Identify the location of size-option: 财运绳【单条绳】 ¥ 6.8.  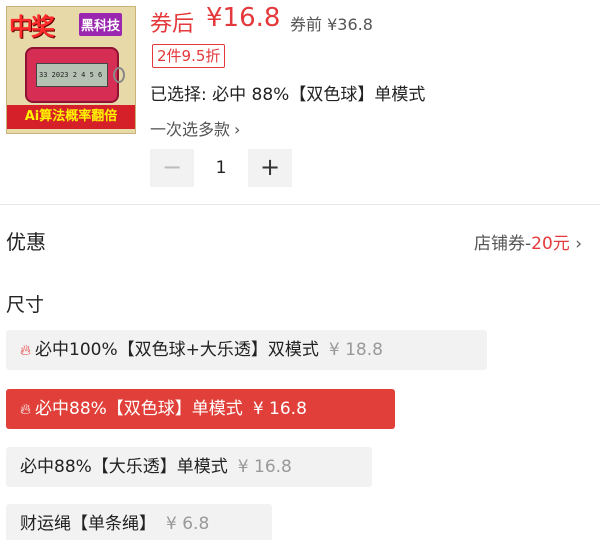
(139, 522).